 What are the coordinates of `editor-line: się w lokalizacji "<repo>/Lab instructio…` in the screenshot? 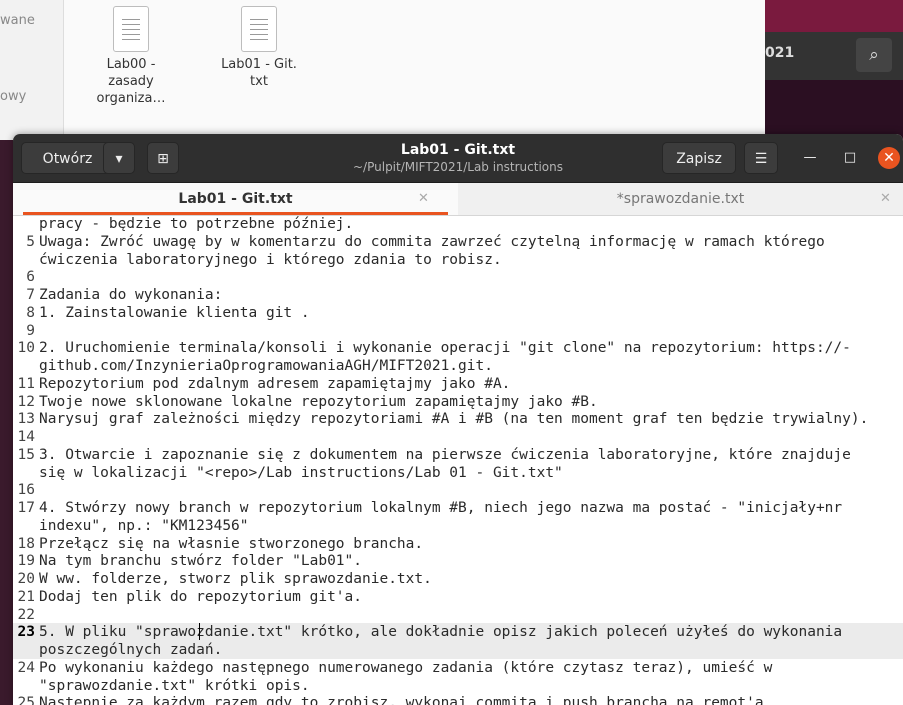 It's located at (458, 473).